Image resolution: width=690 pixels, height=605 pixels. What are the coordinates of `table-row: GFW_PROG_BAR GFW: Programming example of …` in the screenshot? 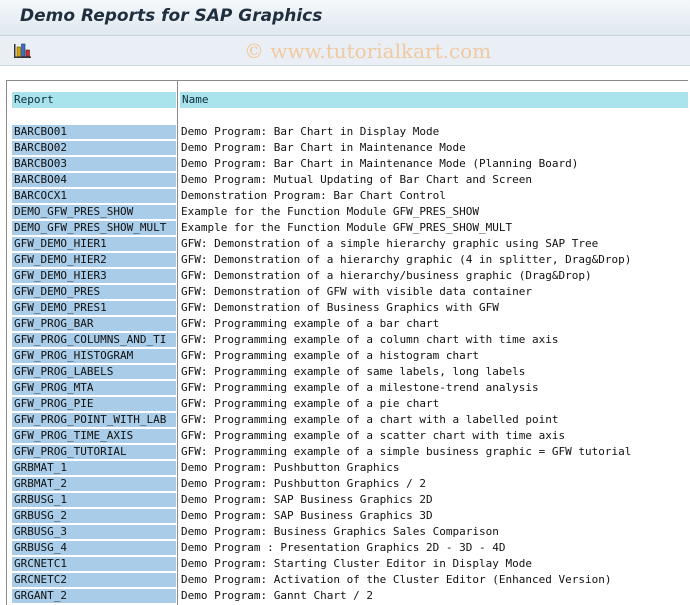 It's located at (345, 324).